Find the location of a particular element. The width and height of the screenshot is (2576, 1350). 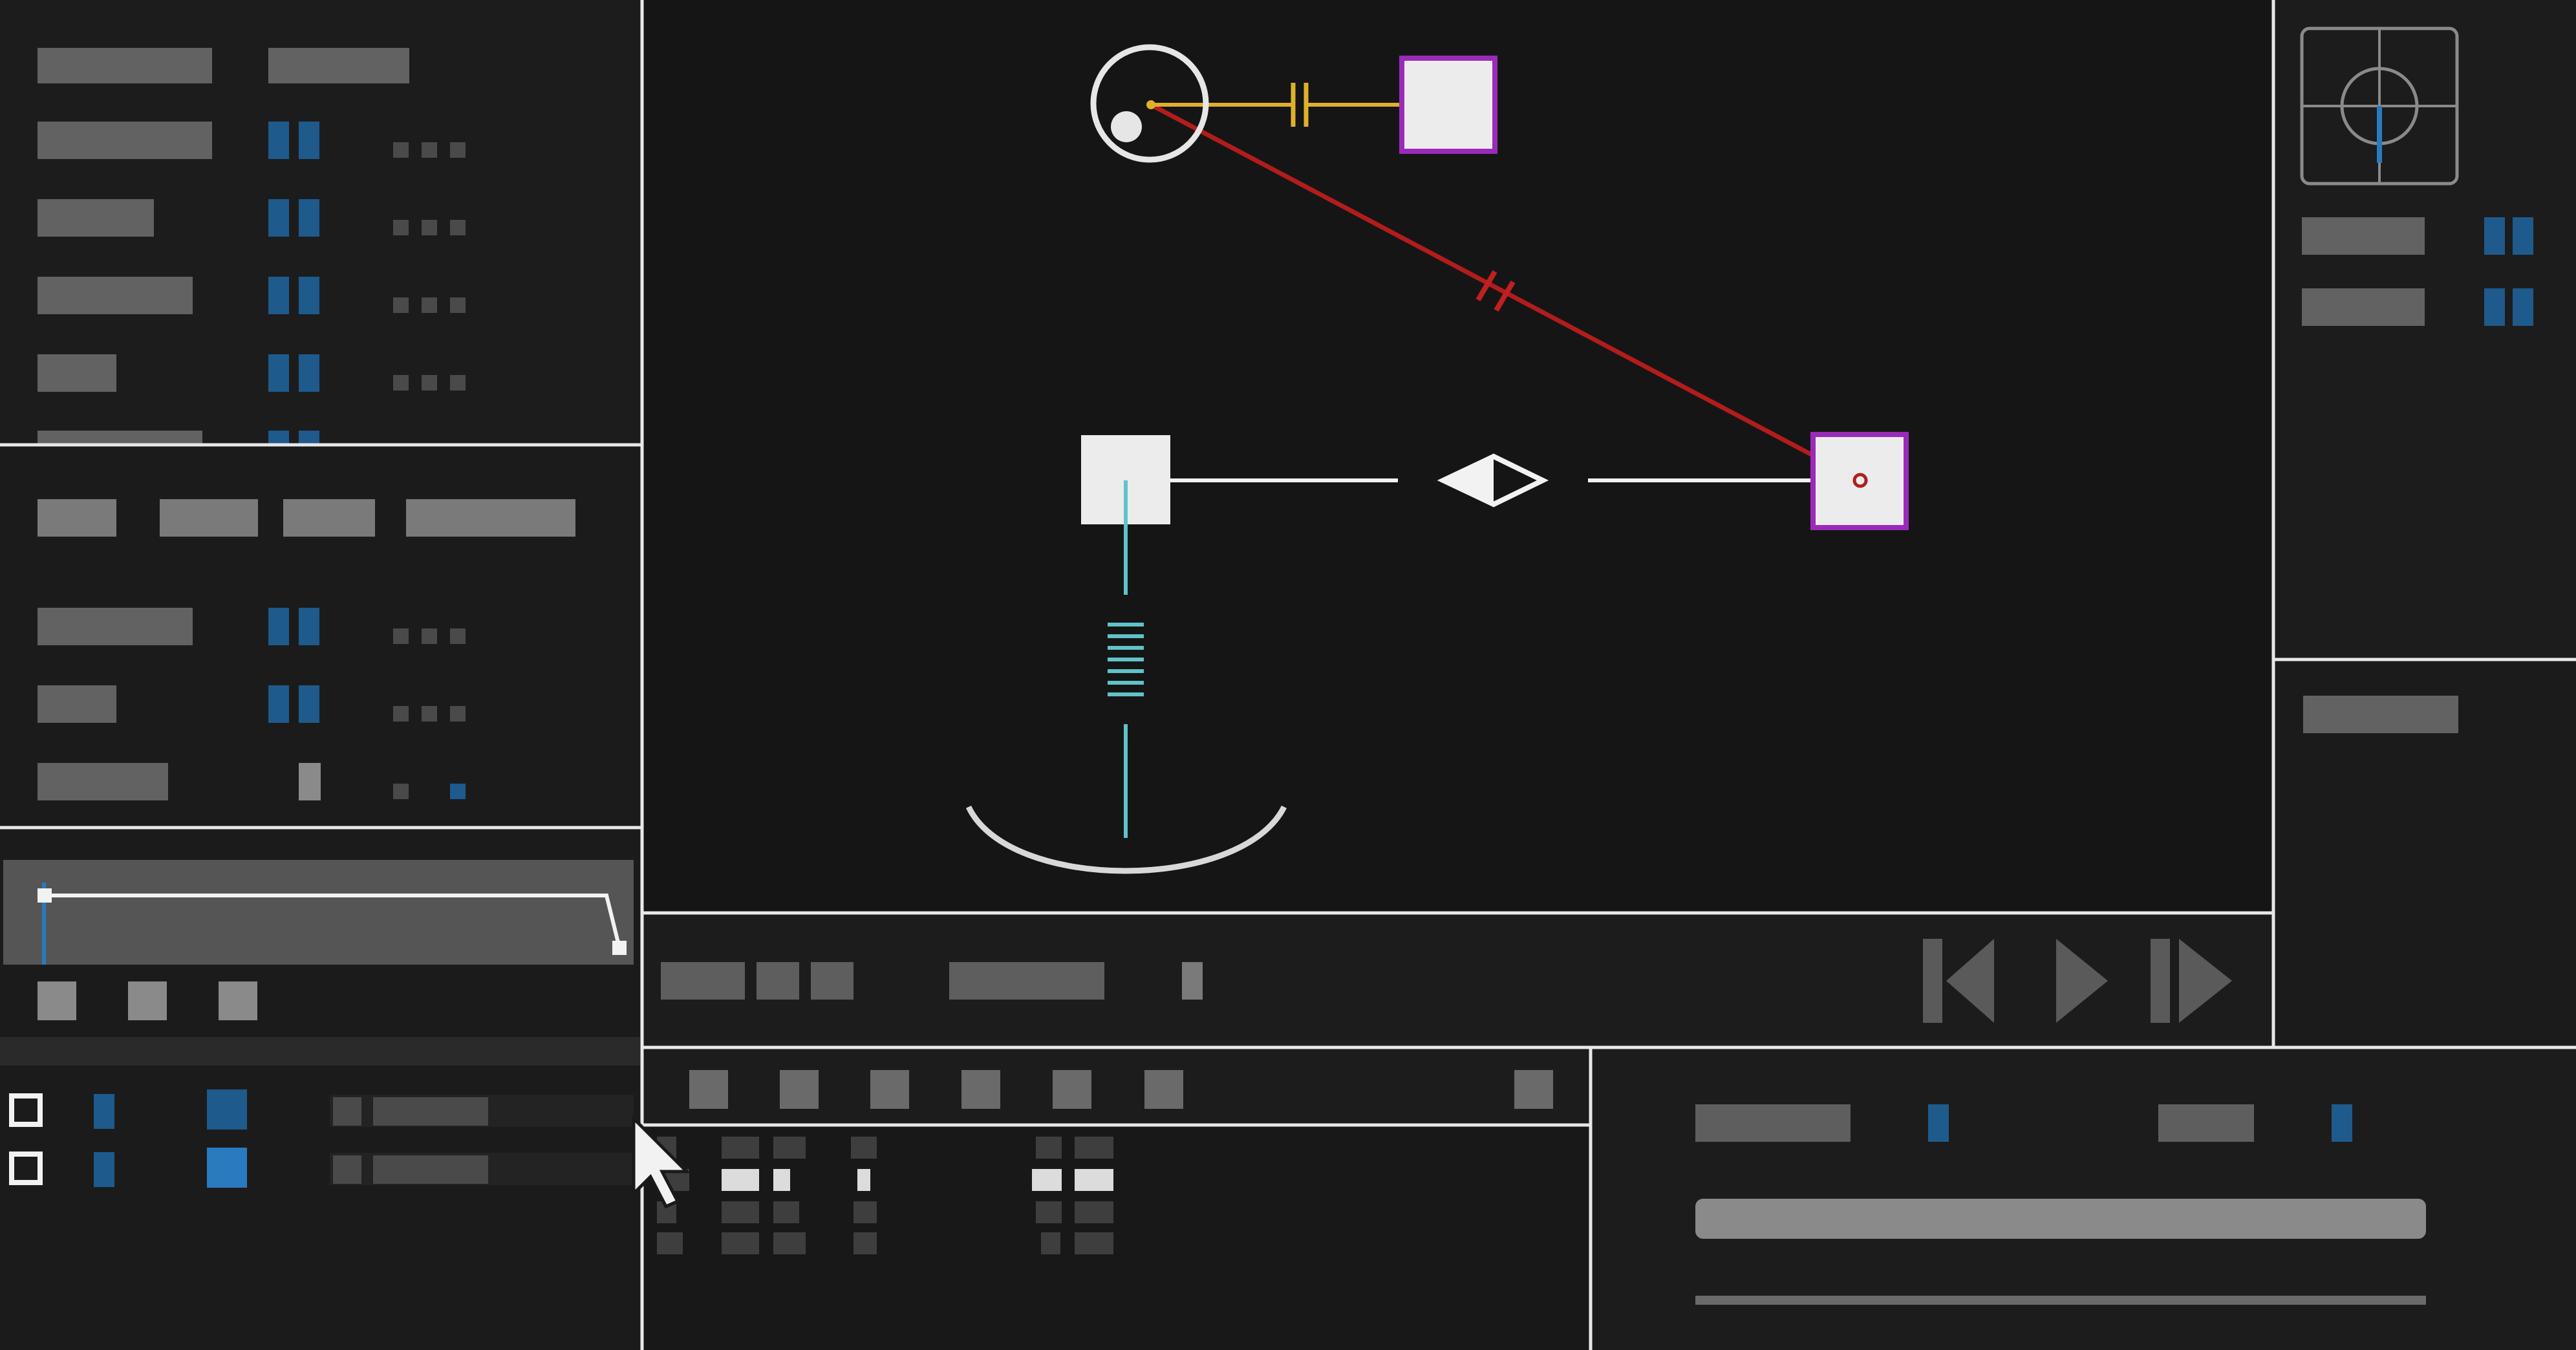

section-divider-bar is located at coordinates (320, 1051).